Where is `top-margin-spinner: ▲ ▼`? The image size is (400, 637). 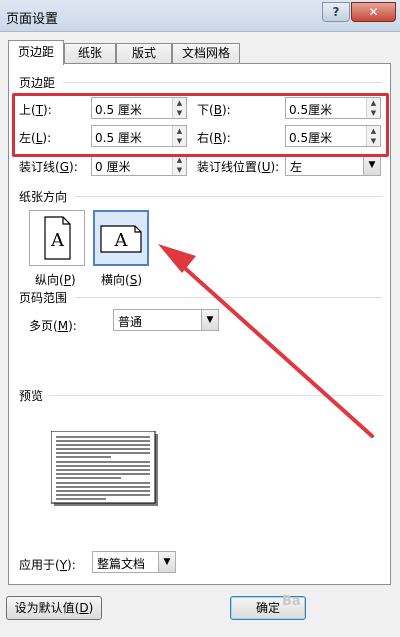 top-margin-spinner: ▲ ▼ is located at coordinates (179, 108).